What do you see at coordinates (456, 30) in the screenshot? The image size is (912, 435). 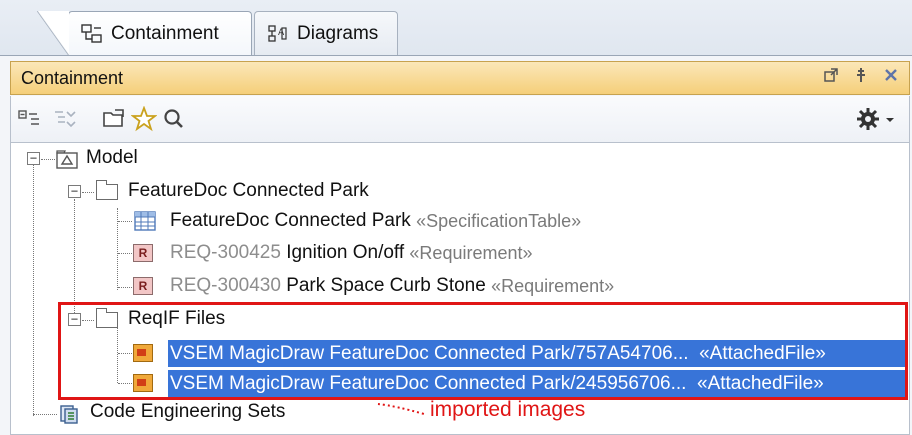 I see `tab-strip: Containment A Diagrams` at bounding box center [456, 30].